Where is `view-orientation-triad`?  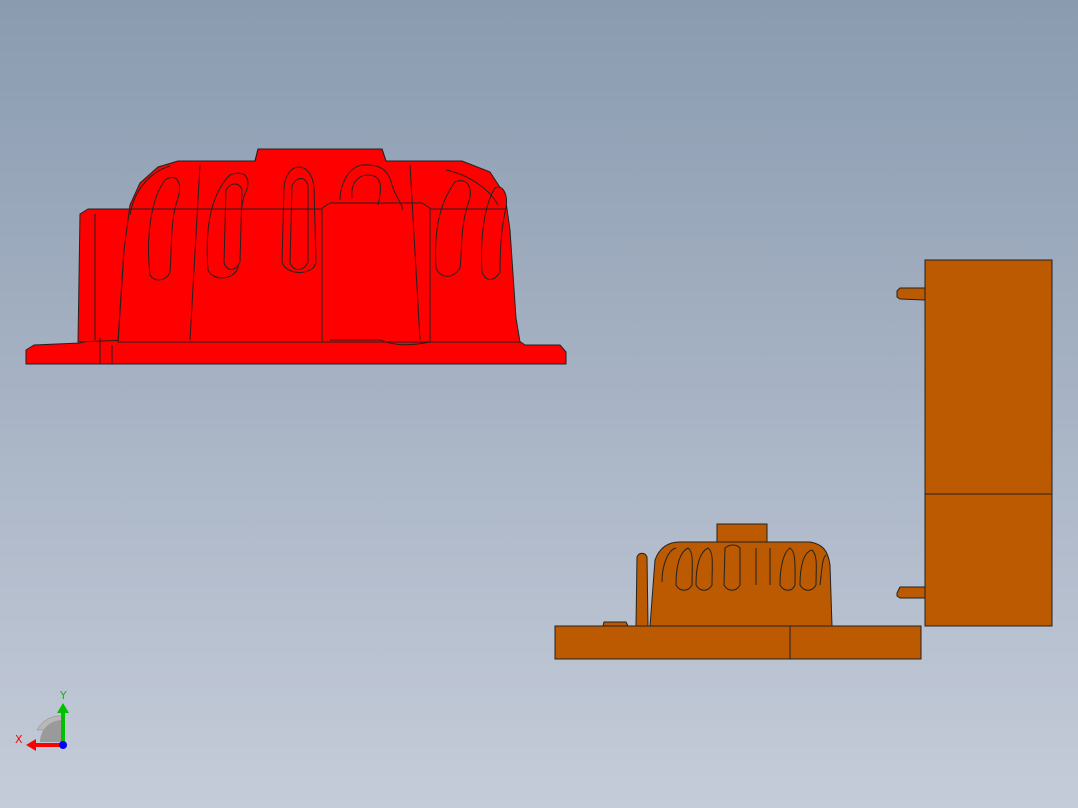 view-orientation-triad is located at coordinates (47, 727).